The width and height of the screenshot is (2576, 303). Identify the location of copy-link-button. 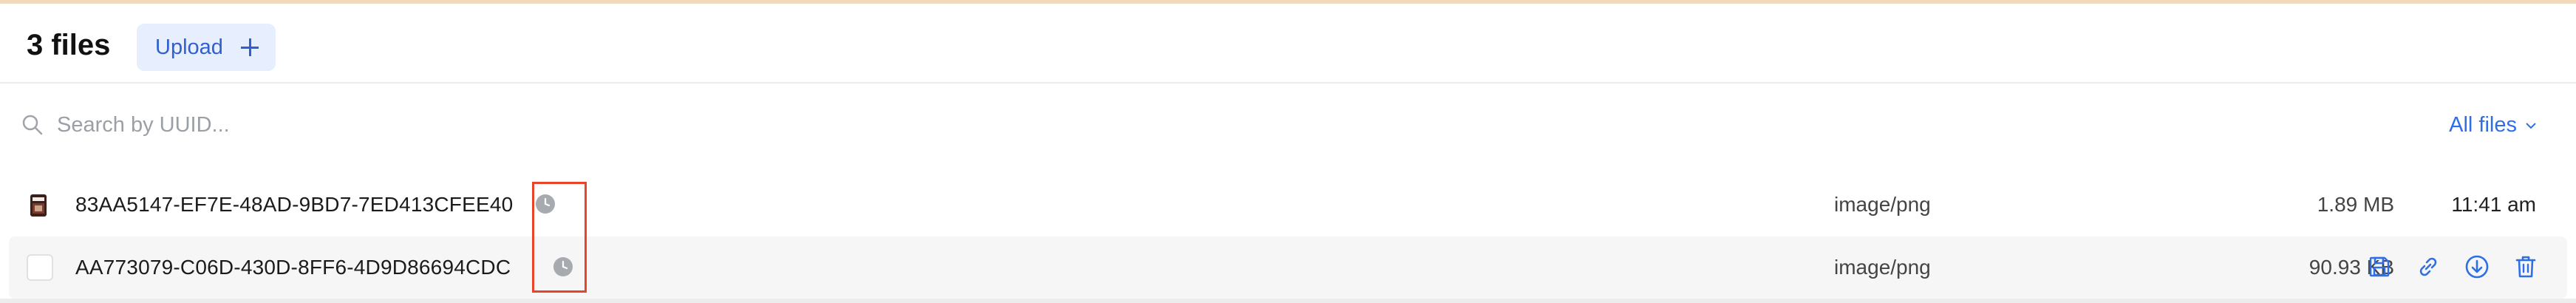
(2428, 266).